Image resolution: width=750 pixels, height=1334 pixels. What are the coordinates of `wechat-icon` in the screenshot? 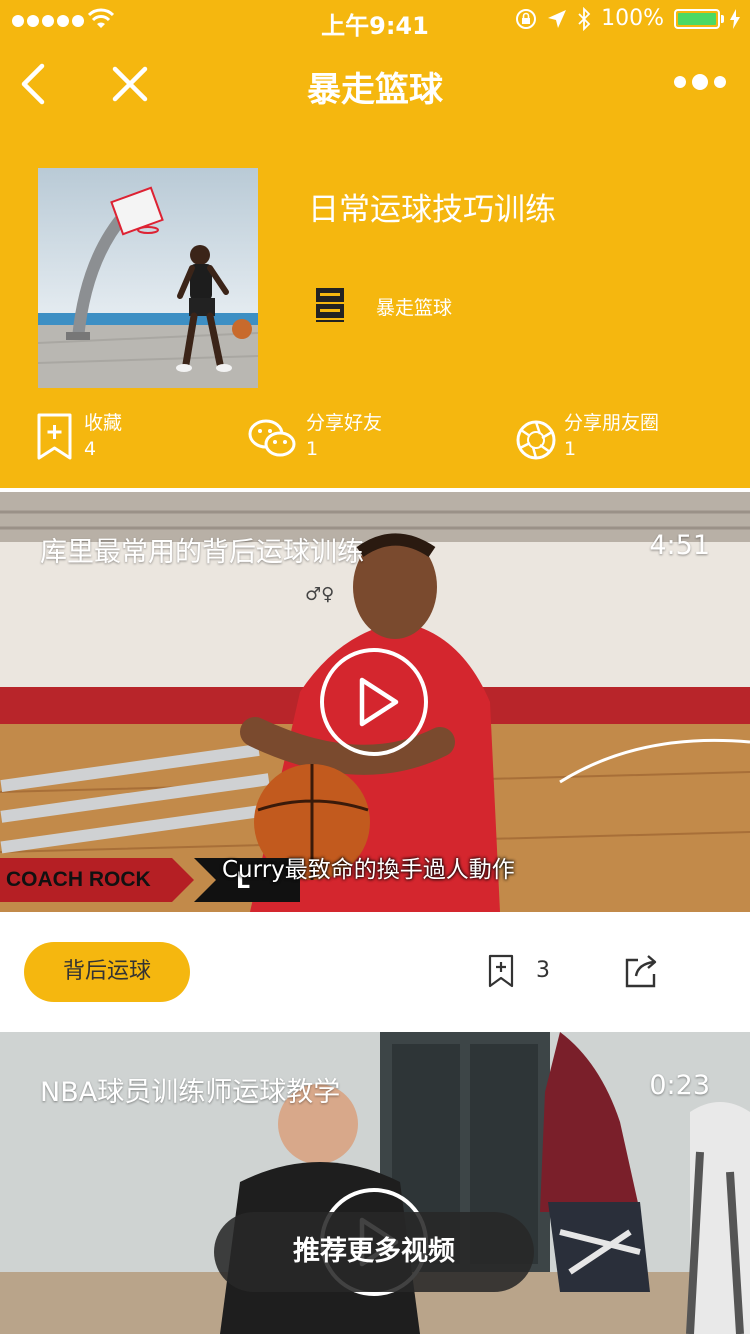 It's located at (272, 438).